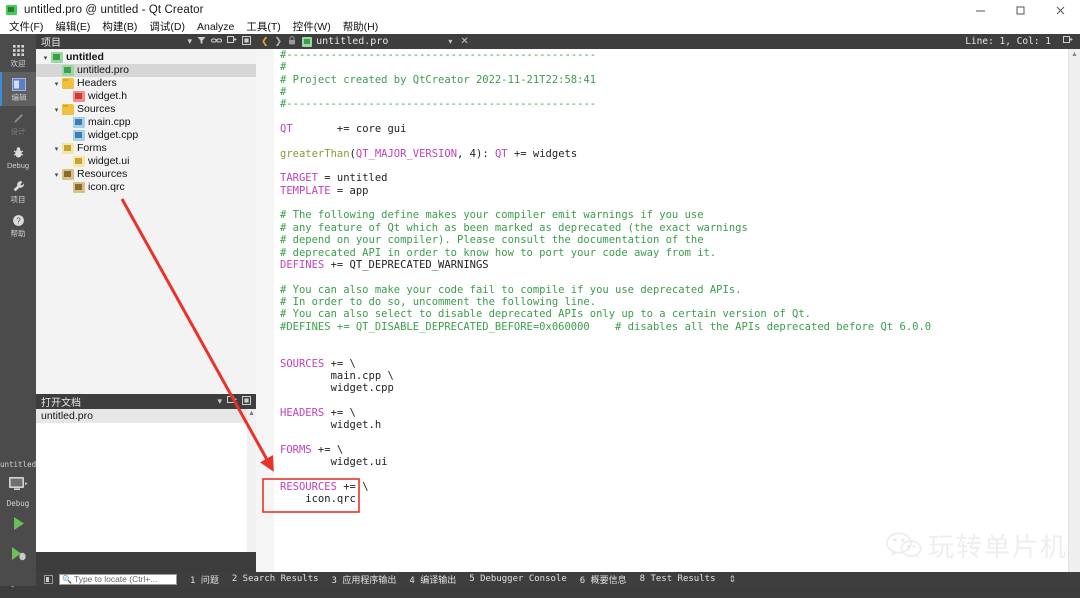 The width and height of the screenshot is (1080, 598). What do you see at coordinates (668, 450) in the screenshot?
I see `code-line: 33FORMS += \` at bounding box center [668, 450].